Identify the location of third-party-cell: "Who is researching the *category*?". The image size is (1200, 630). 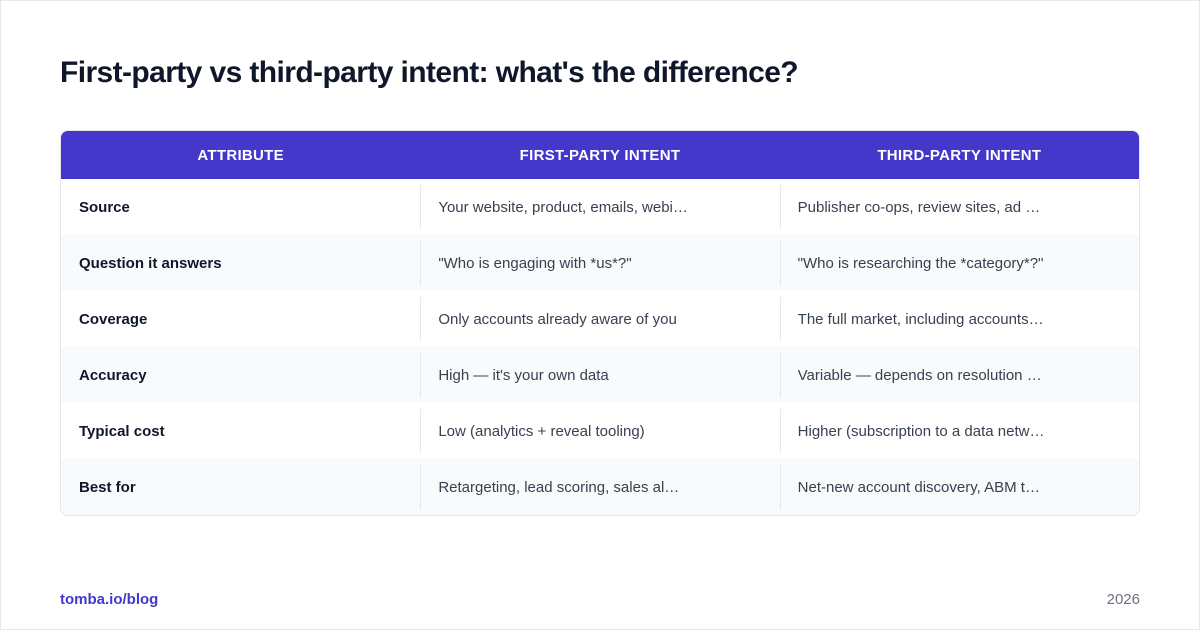
(959, 263).